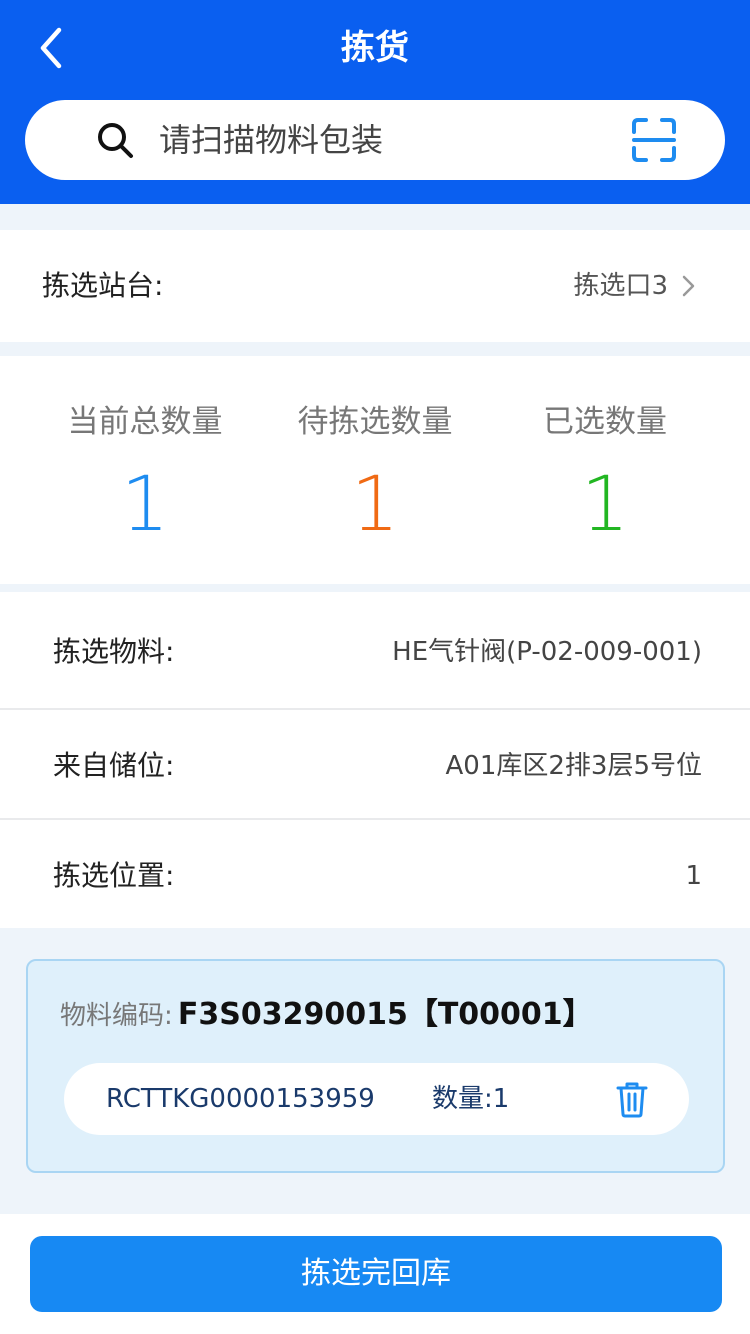 This screenshot has height=1334, width=750. Describe the element at coordinates (116, 1016) in the screenshot. I see `material-code-label: 物料编码:` at that location.